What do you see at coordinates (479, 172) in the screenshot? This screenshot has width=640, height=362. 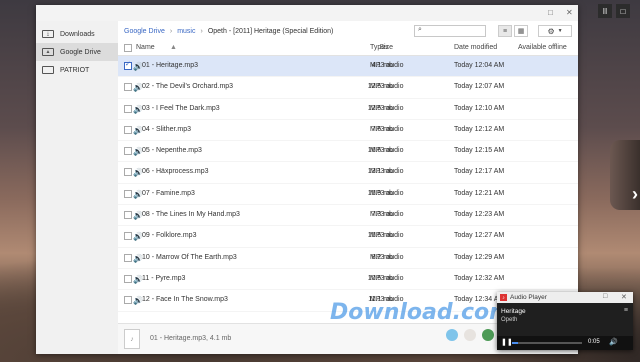 I see `file-date: Today 12:17 AM` at bounding box center [479, 172].